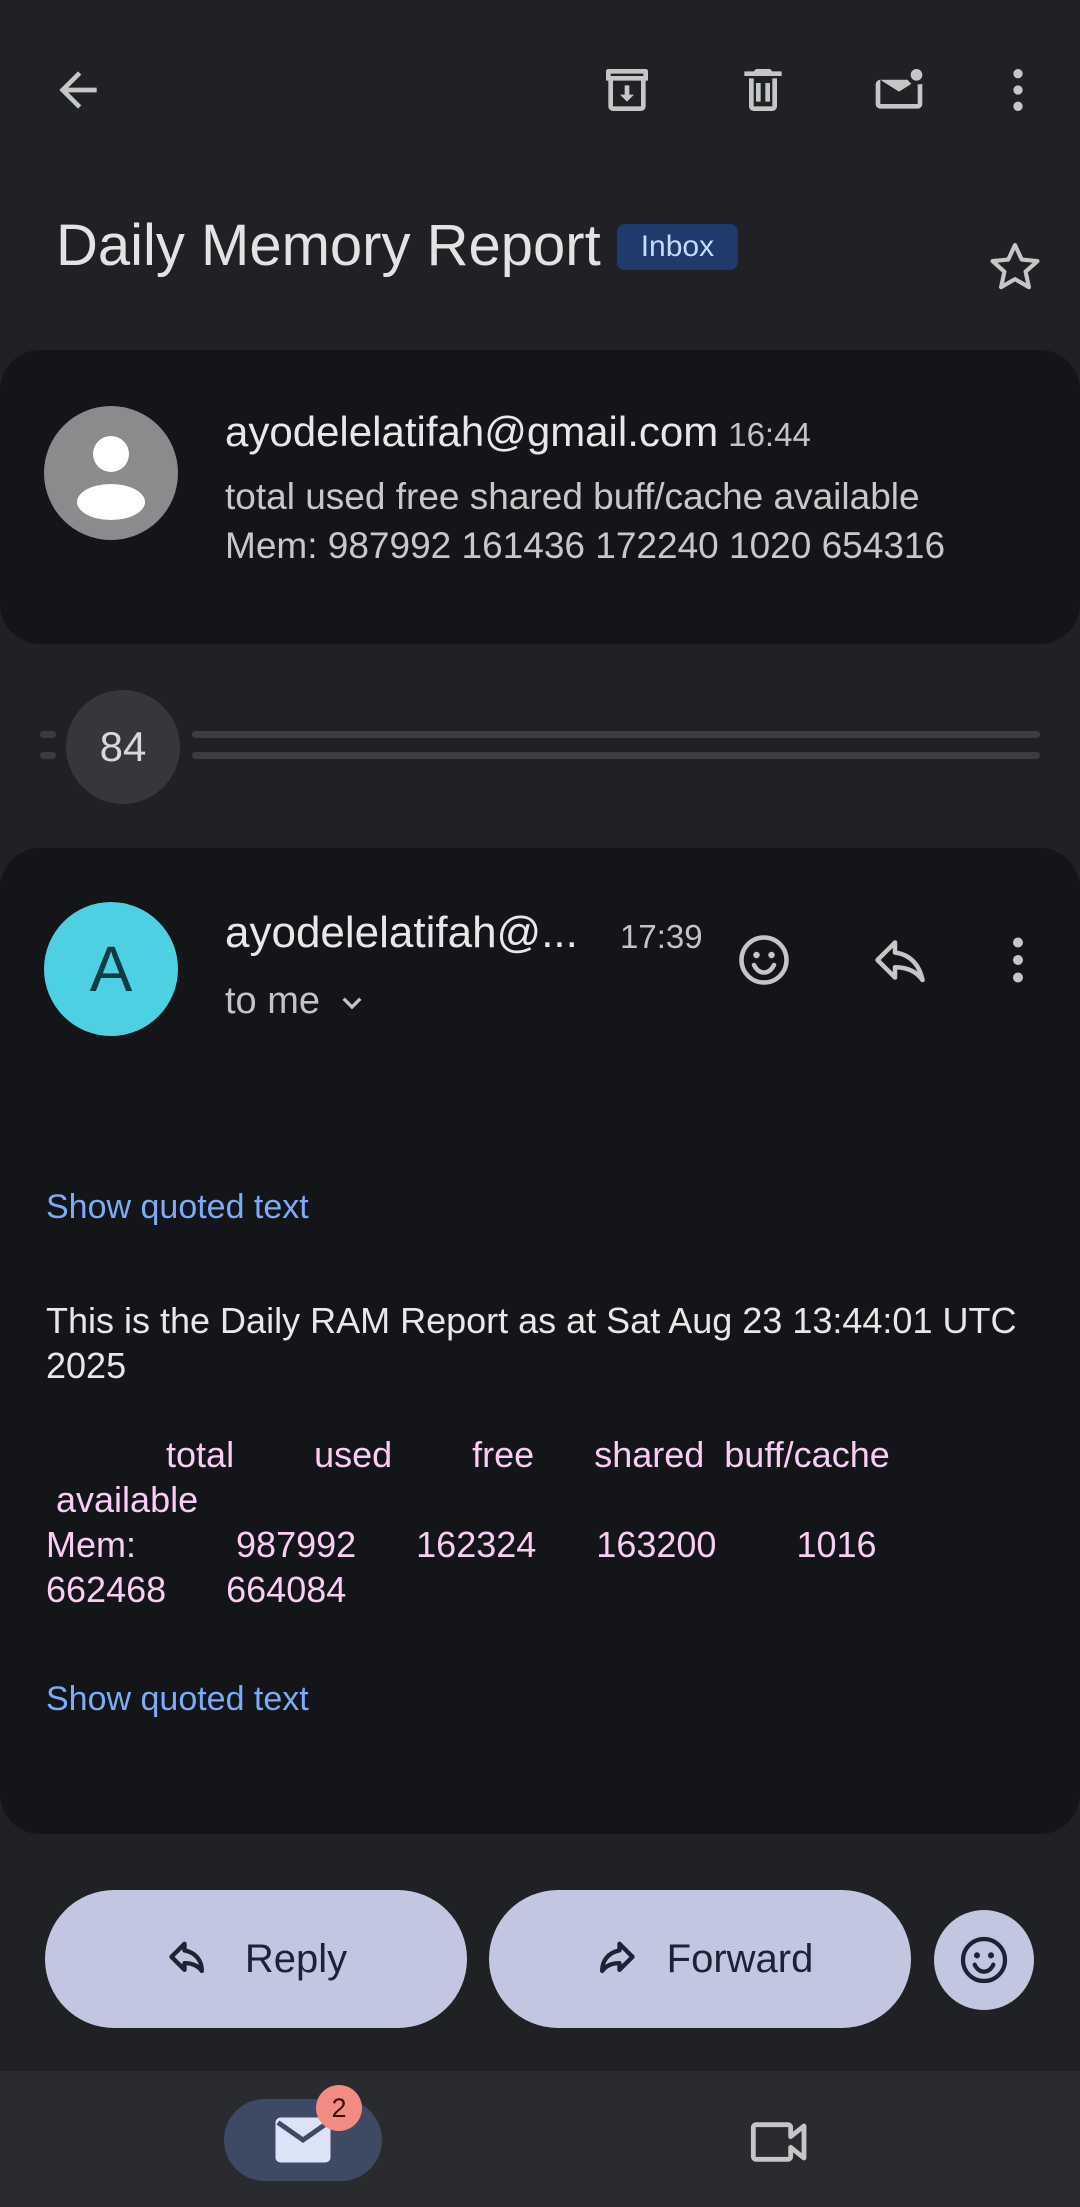  I want to click on email-subject: Daily Memory Report, so click(328, 245).